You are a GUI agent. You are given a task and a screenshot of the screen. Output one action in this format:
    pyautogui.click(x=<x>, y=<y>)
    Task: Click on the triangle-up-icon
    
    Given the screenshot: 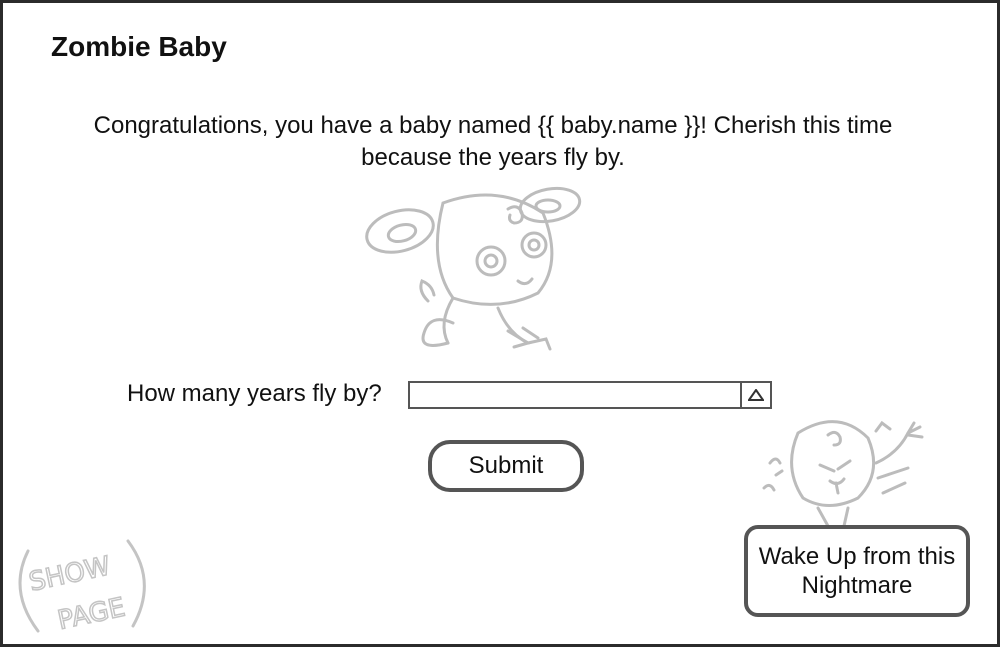 What is the action you would take?
    pyautogui.click(x=756, y=395)
    